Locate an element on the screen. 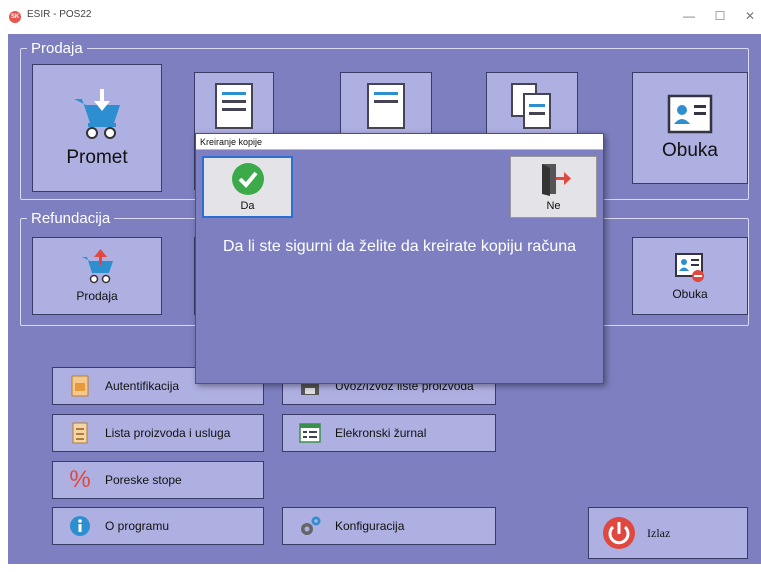 This screenshot has width=761, height=572. poreske-stope-label: Poreske stope is located at coordinates (143, 480).